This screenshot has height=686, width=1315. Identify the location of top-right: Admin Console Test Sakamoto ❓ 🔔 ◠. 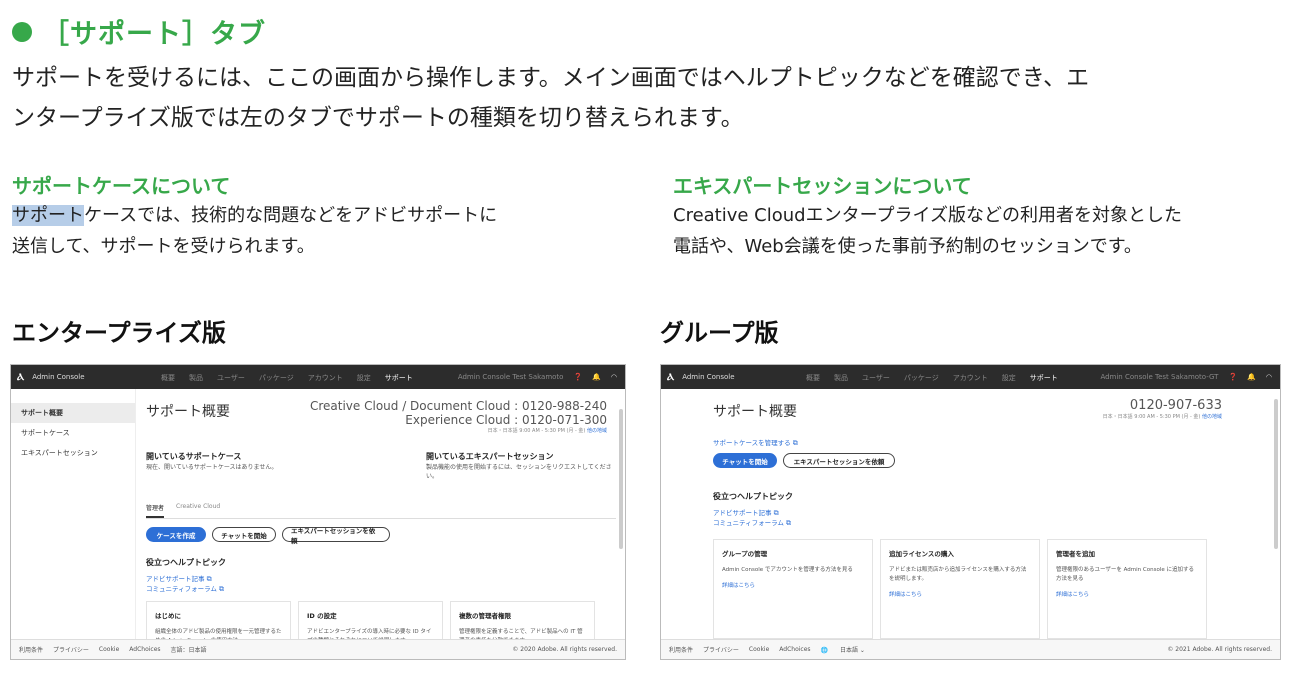
(537, 377).